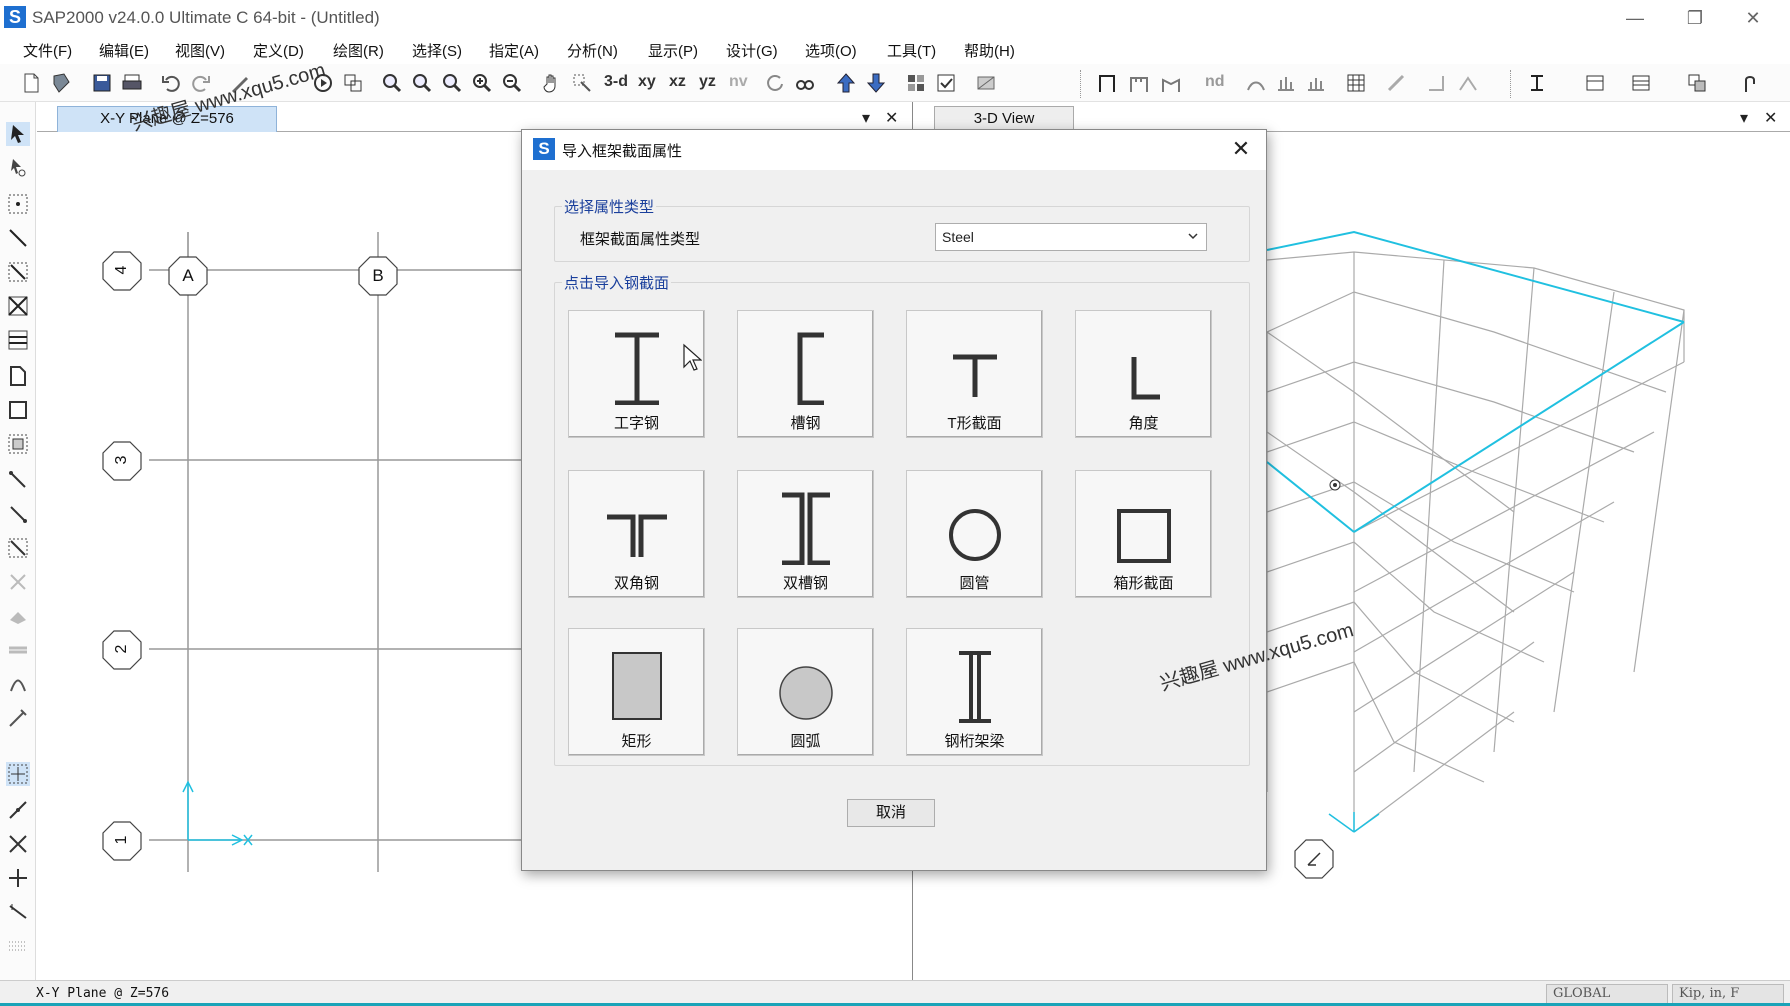 The width and height of the screenshot is (1790, 1006). What do you see at coordinates (1139, 83) in the screenshot?
I see `frame-loads-icon` at bounding box center [1139, 83].